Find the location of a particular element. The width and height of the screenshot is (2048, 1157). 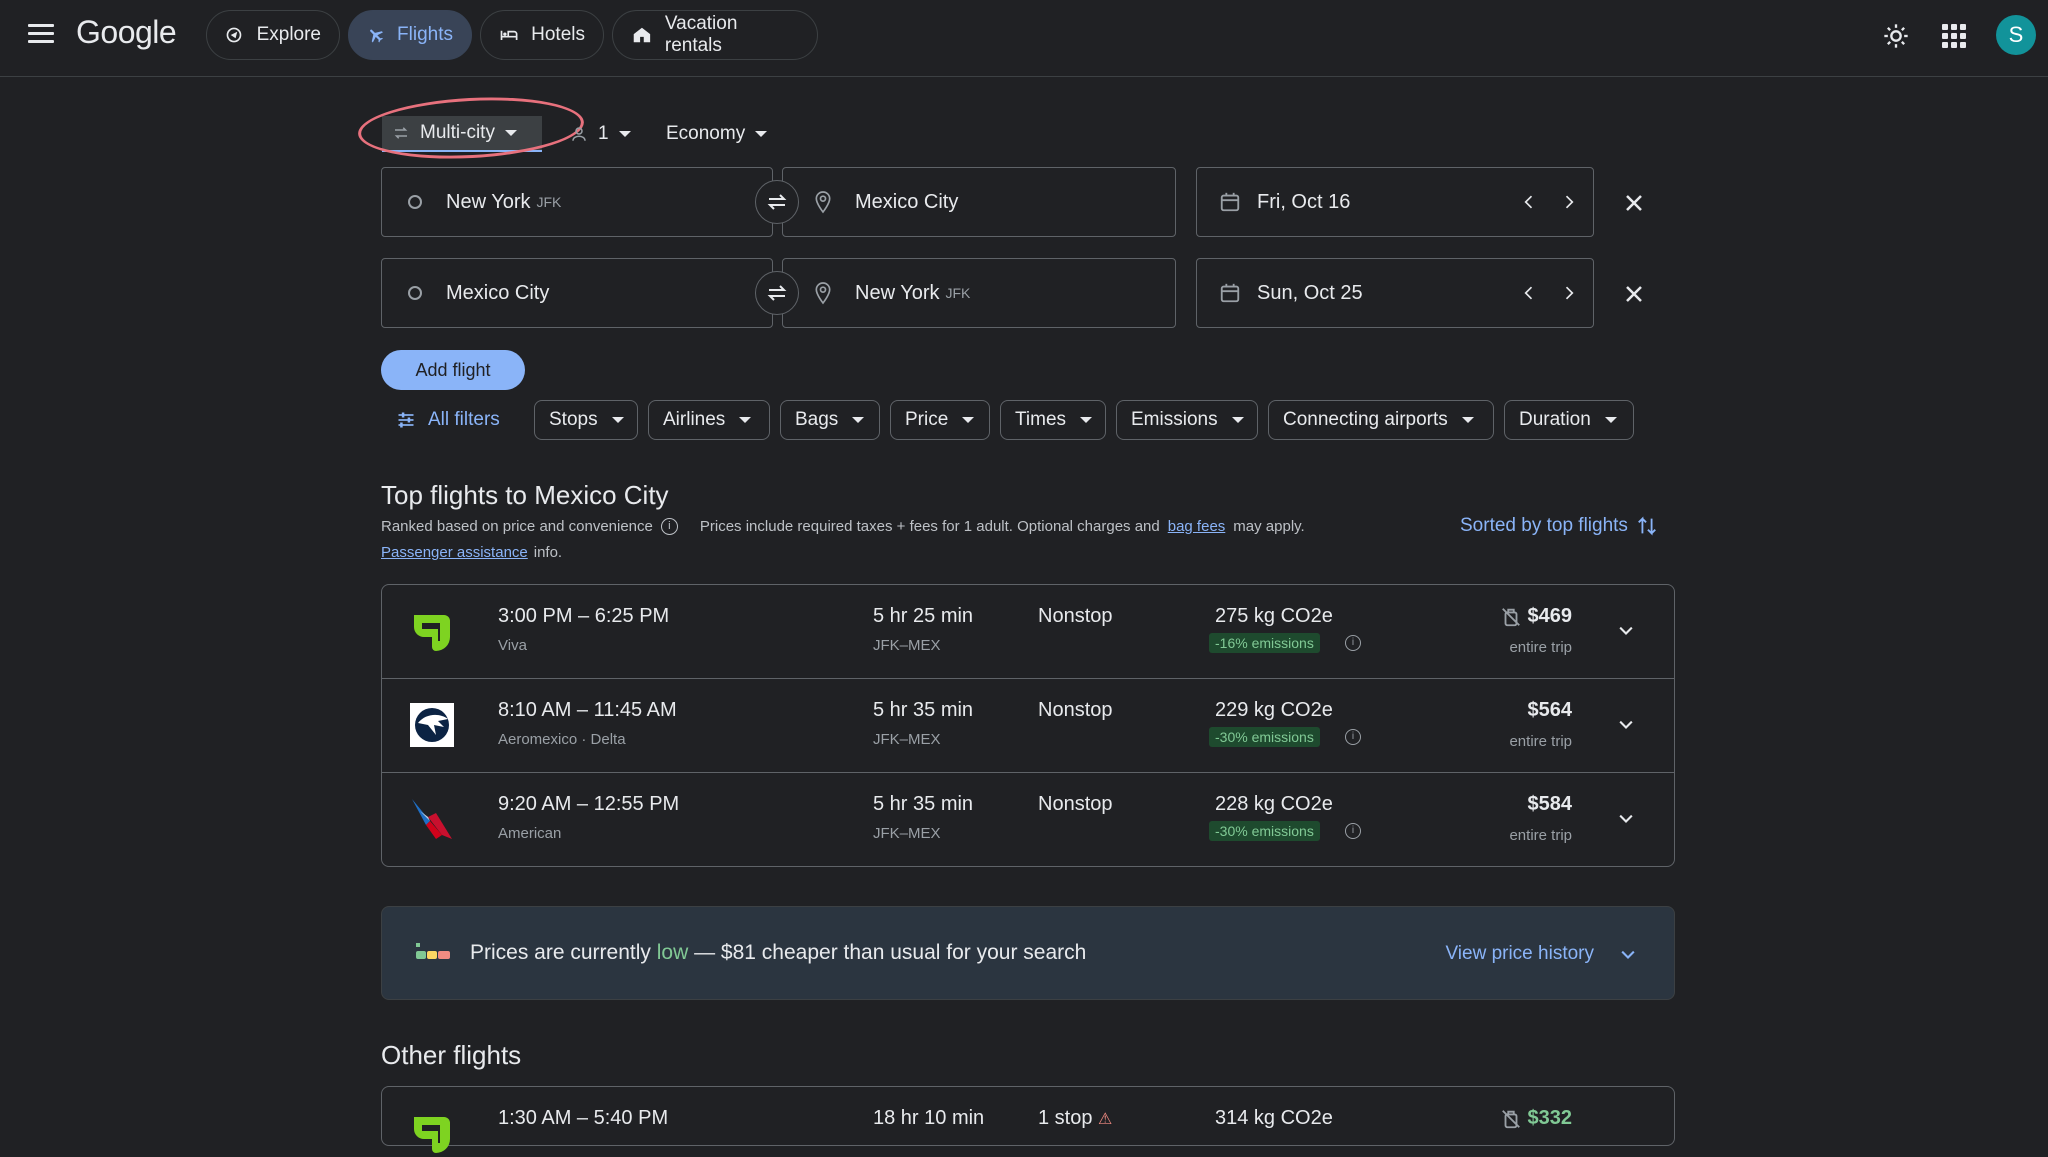

trip-type-select: Multi-city is located at coordinates (462, 134).